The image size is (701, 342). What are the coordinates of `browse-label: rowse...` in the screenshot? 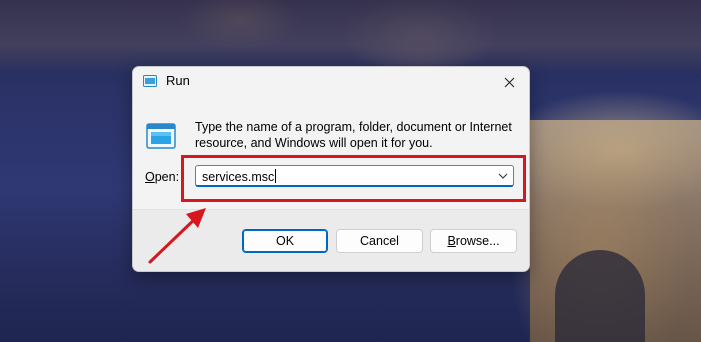 It's located at (477, 241).